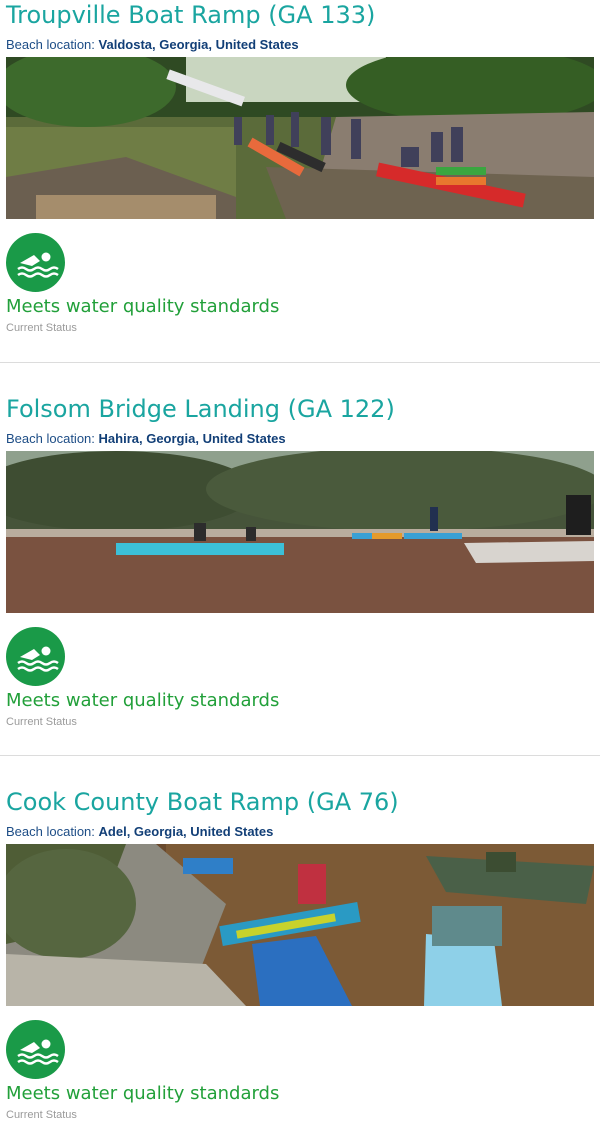 This screenshot has height=1135, width=600. I want to click on beach-title-link: Troupville Boat Ramp (GA 133), so click(300, 15).